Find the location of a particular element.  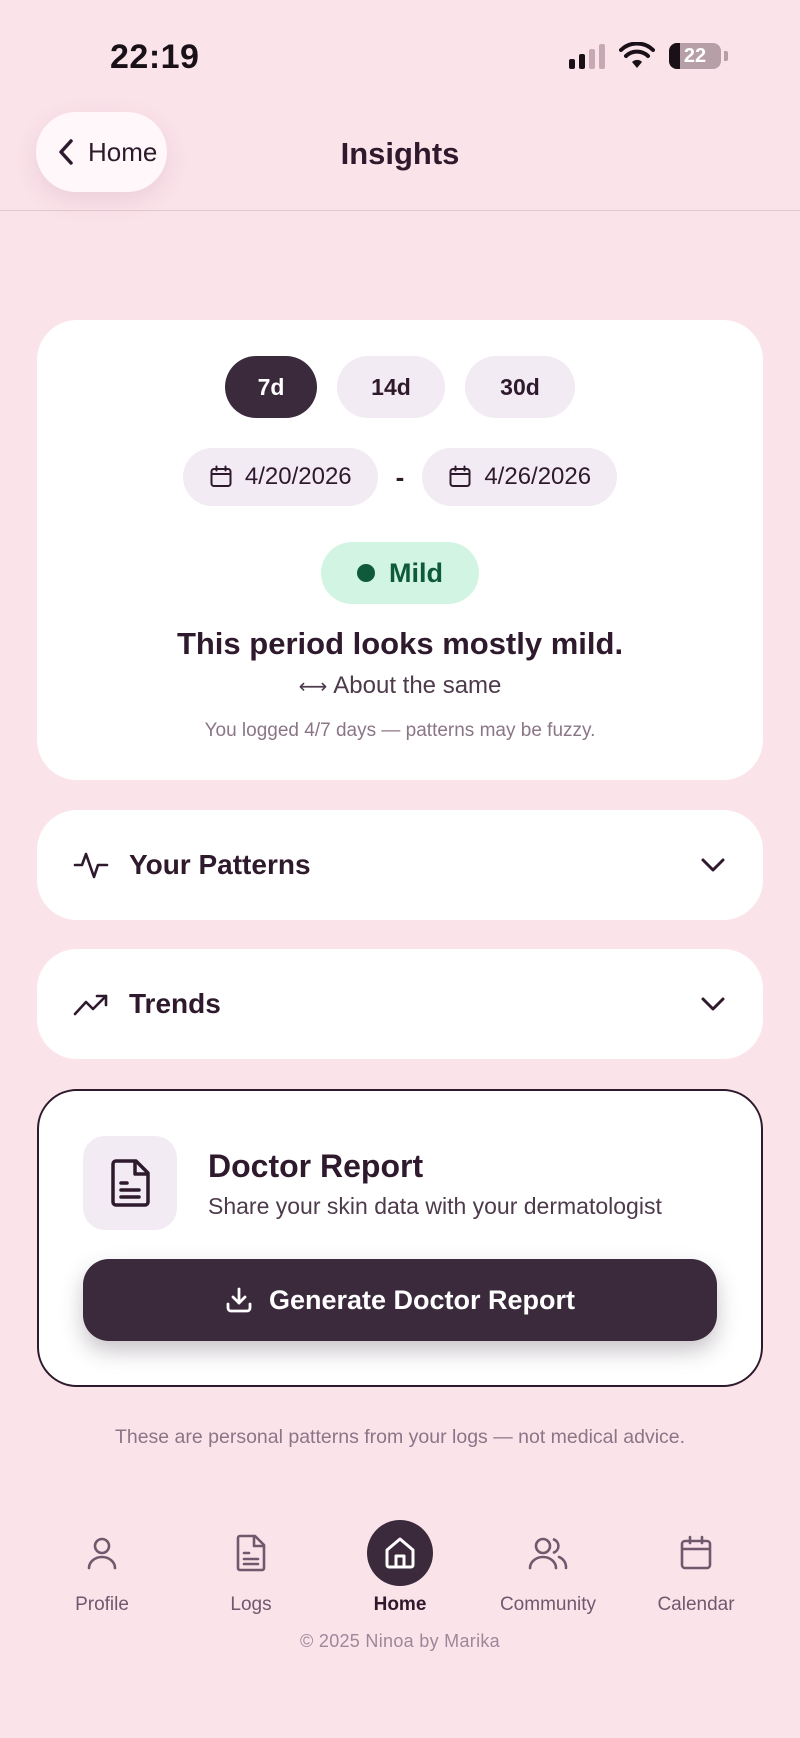

battery-level: 22 is located at coordinates (695, 55).